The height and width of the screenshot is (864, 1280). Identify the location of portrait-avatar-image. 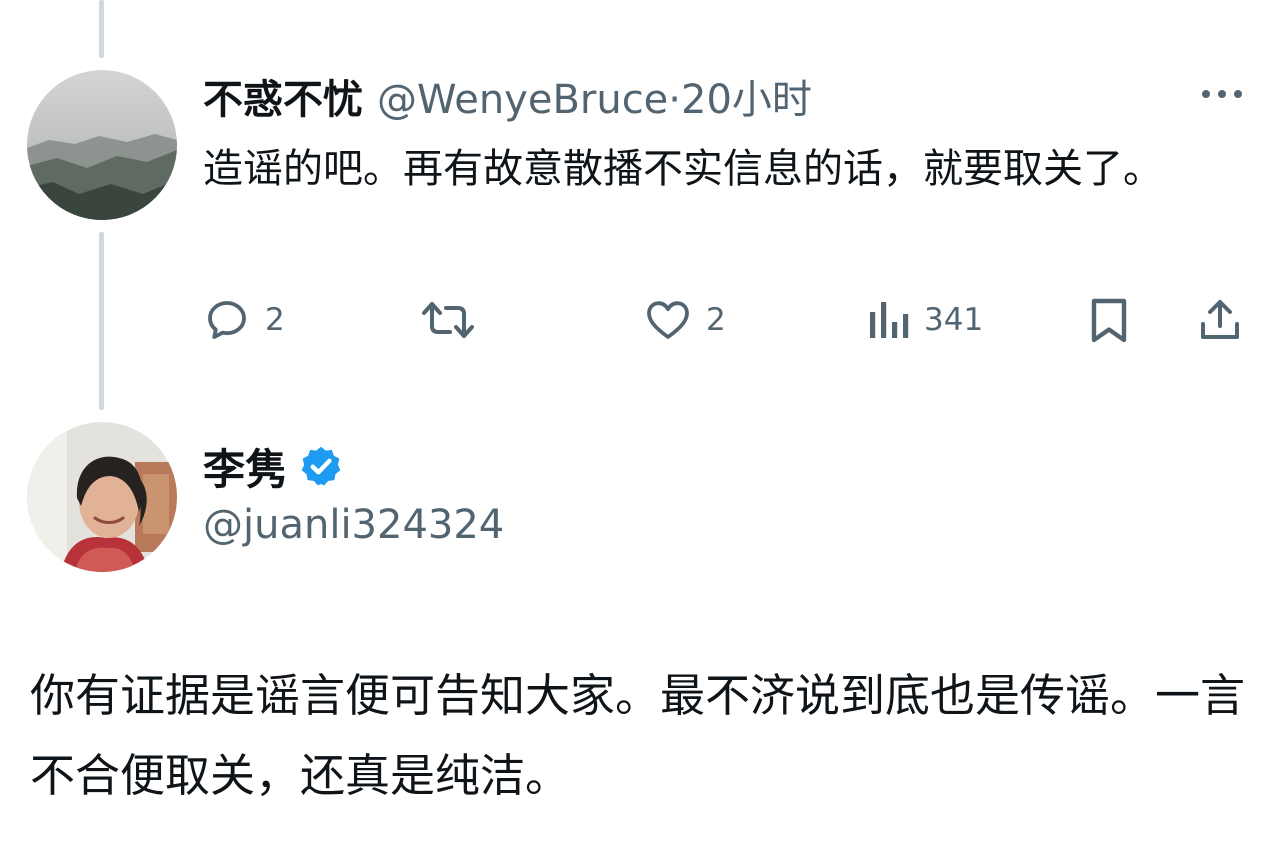
(102, 497).